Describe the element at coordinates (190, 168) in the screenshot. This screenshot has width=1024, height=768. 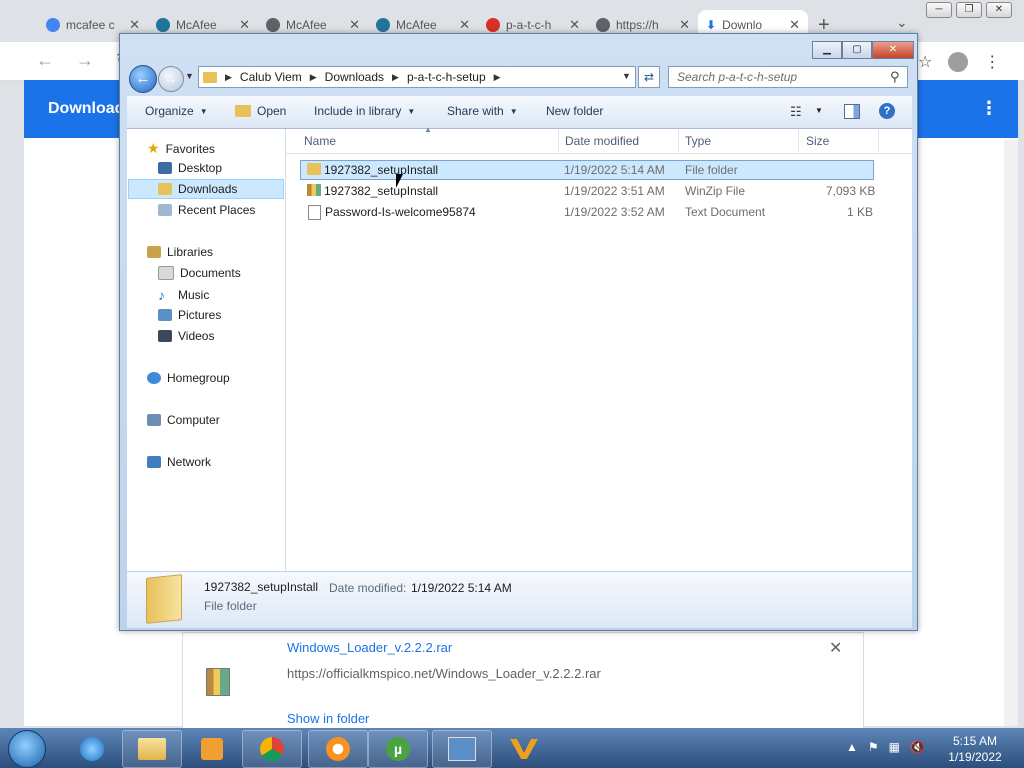
I see `nav-desktop: Desktop` at that location.